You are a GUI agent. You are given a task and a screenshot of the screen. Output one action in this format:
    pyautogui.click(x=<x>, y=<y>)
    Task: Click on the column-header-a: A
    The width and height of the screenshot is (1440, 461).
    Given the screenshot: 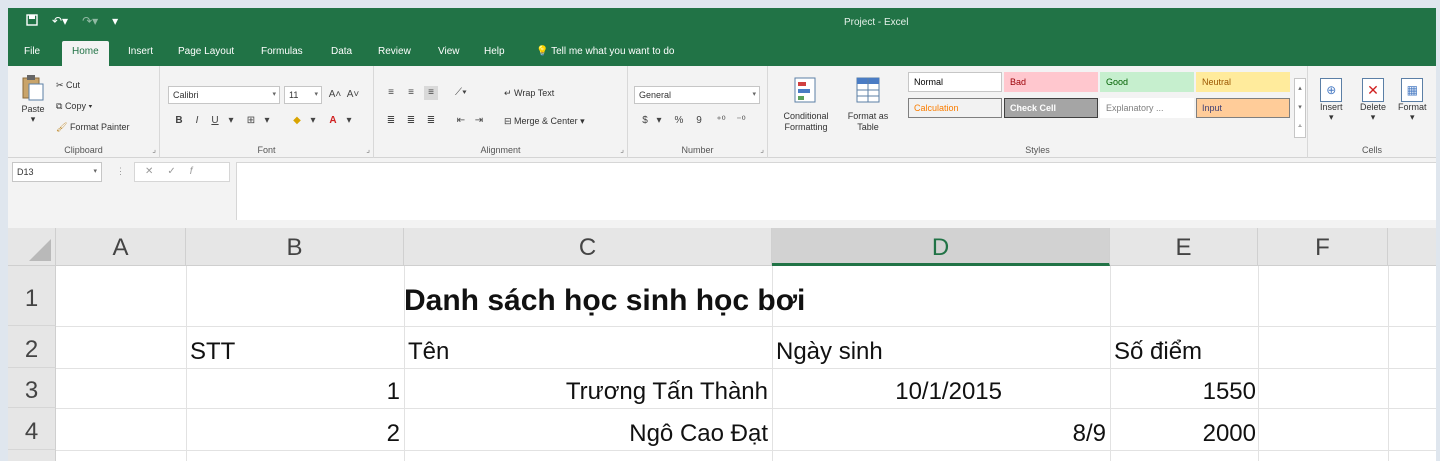 What is the action you would take?
    pyautogui.click(x=121, y=247)
    